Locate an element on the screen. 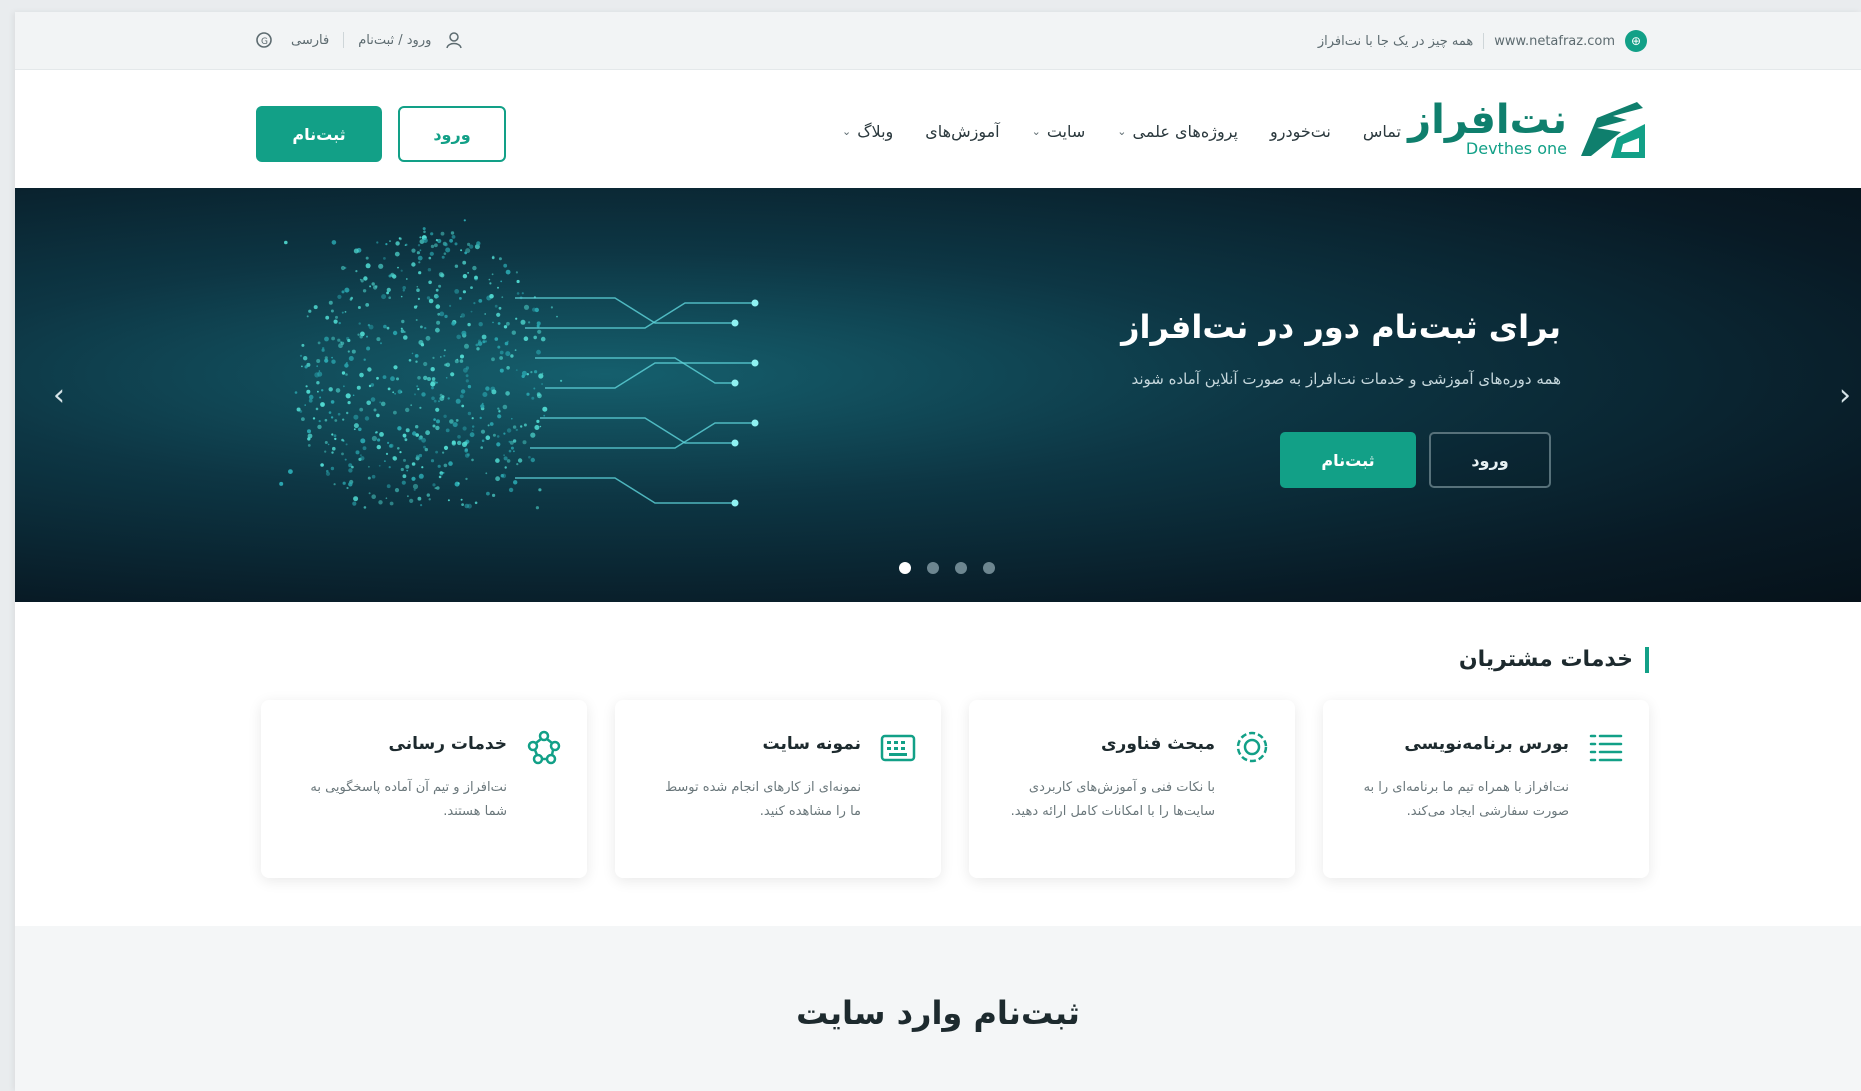  nav-label: نت‌خودرو is located at coordinates (1300, 131).